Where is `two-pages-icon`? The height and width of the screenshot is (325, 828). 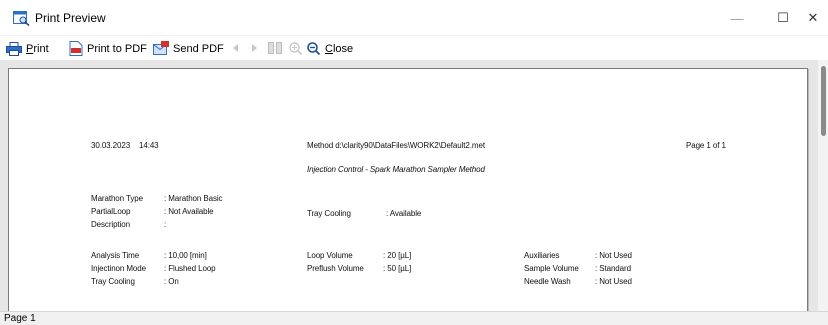 two-pages-icon is located at coordinates (275, 48).